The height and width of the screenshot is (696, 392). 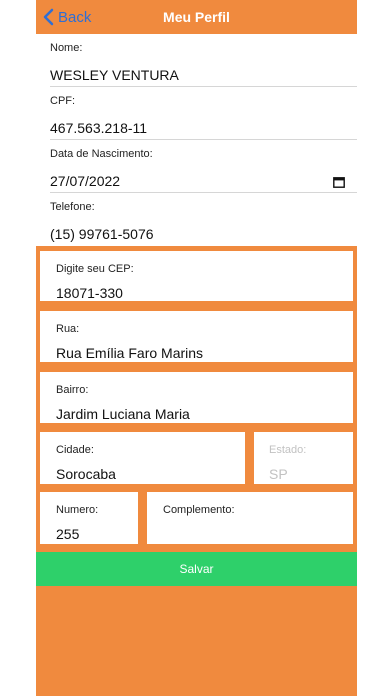 I want to click on number-value: 255, so click(x=67, y=534).